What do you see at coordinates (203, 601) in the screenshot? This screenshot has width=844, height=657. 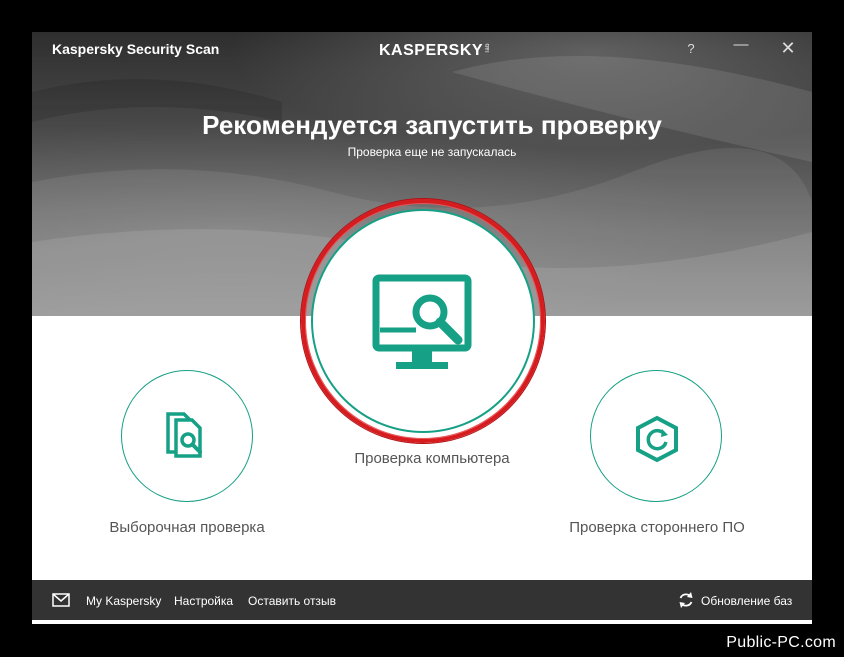 I see `settings-link: Настройка` at bounding box center [203, 601].